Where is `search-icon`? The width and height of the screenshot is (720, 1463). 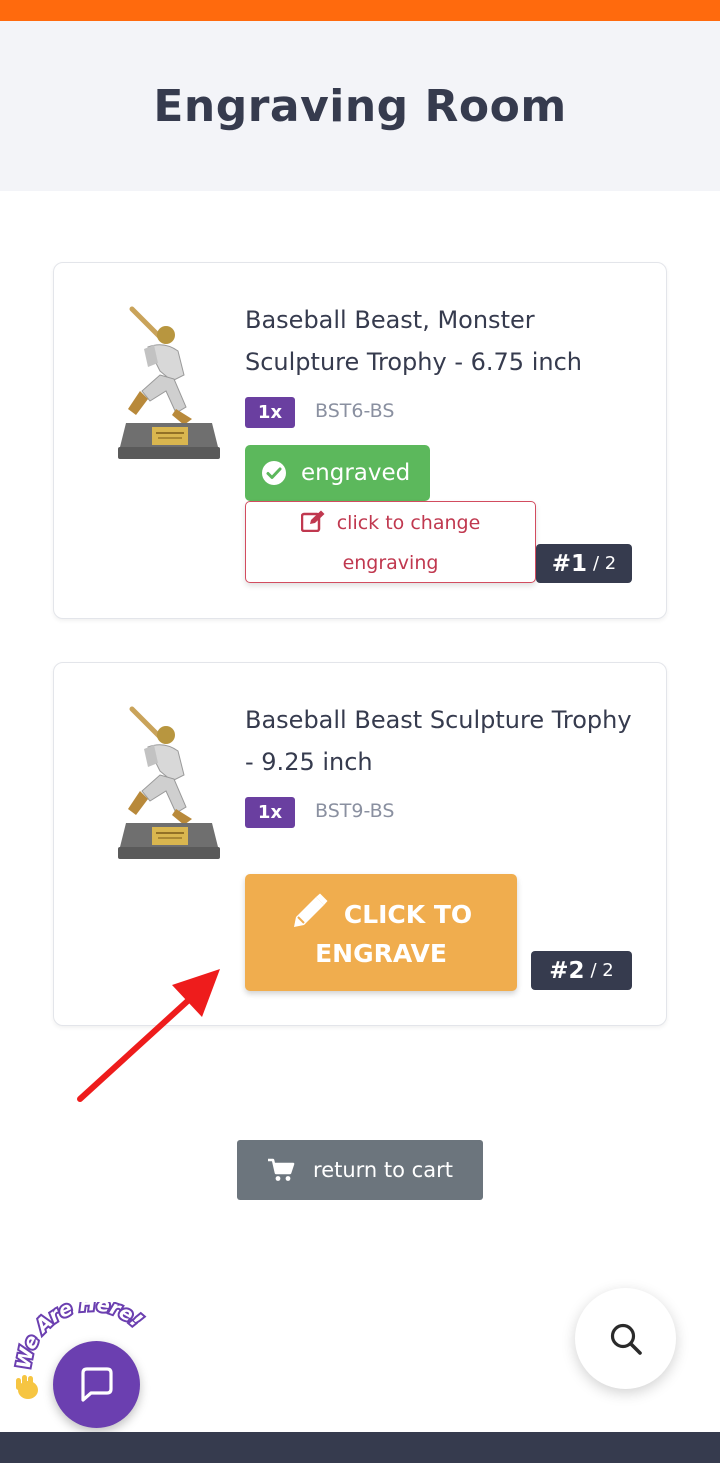 search-icon is located at coordinates (626, 1339).